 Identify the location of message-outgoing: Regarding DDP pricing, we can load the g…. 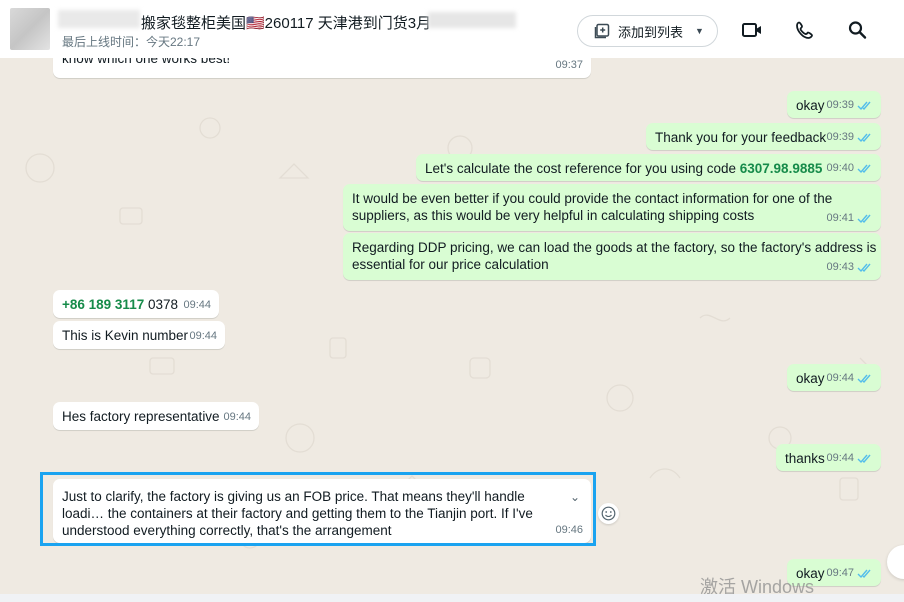
(612, 256).